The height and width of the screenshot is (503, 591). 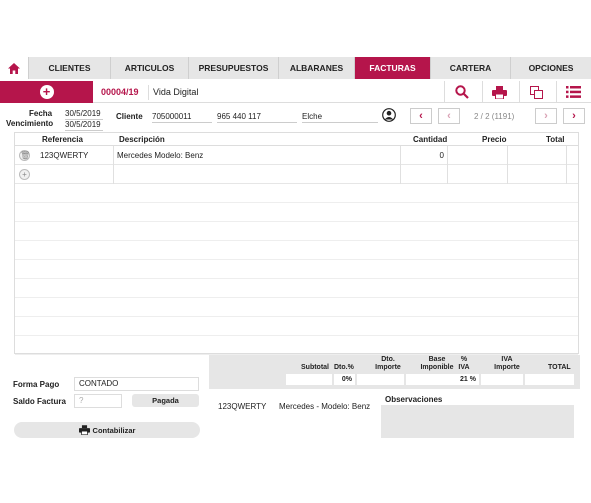 What do you see at coordinates (507, 363) in the screenshot?
I see `iva-importe-header: IVA Importe` at bounding box center [507, 363].